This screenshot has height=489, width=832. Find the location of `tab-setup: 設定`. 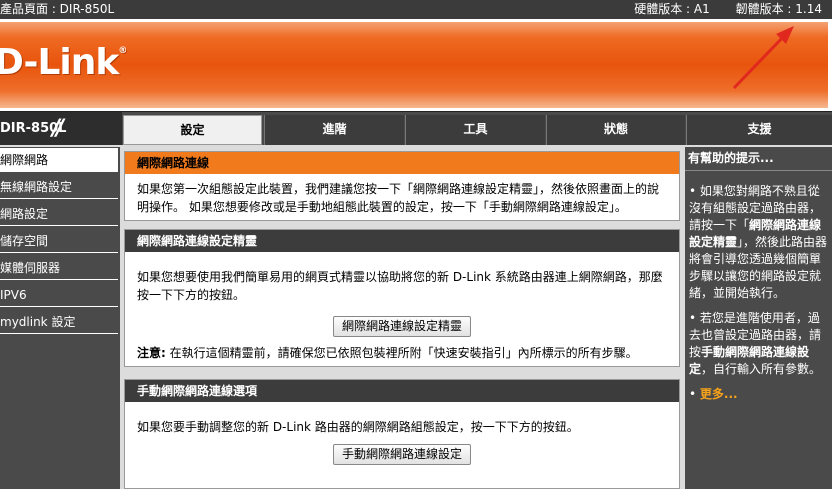

tab-setup: 設定 is located at coordinates (192, 130).